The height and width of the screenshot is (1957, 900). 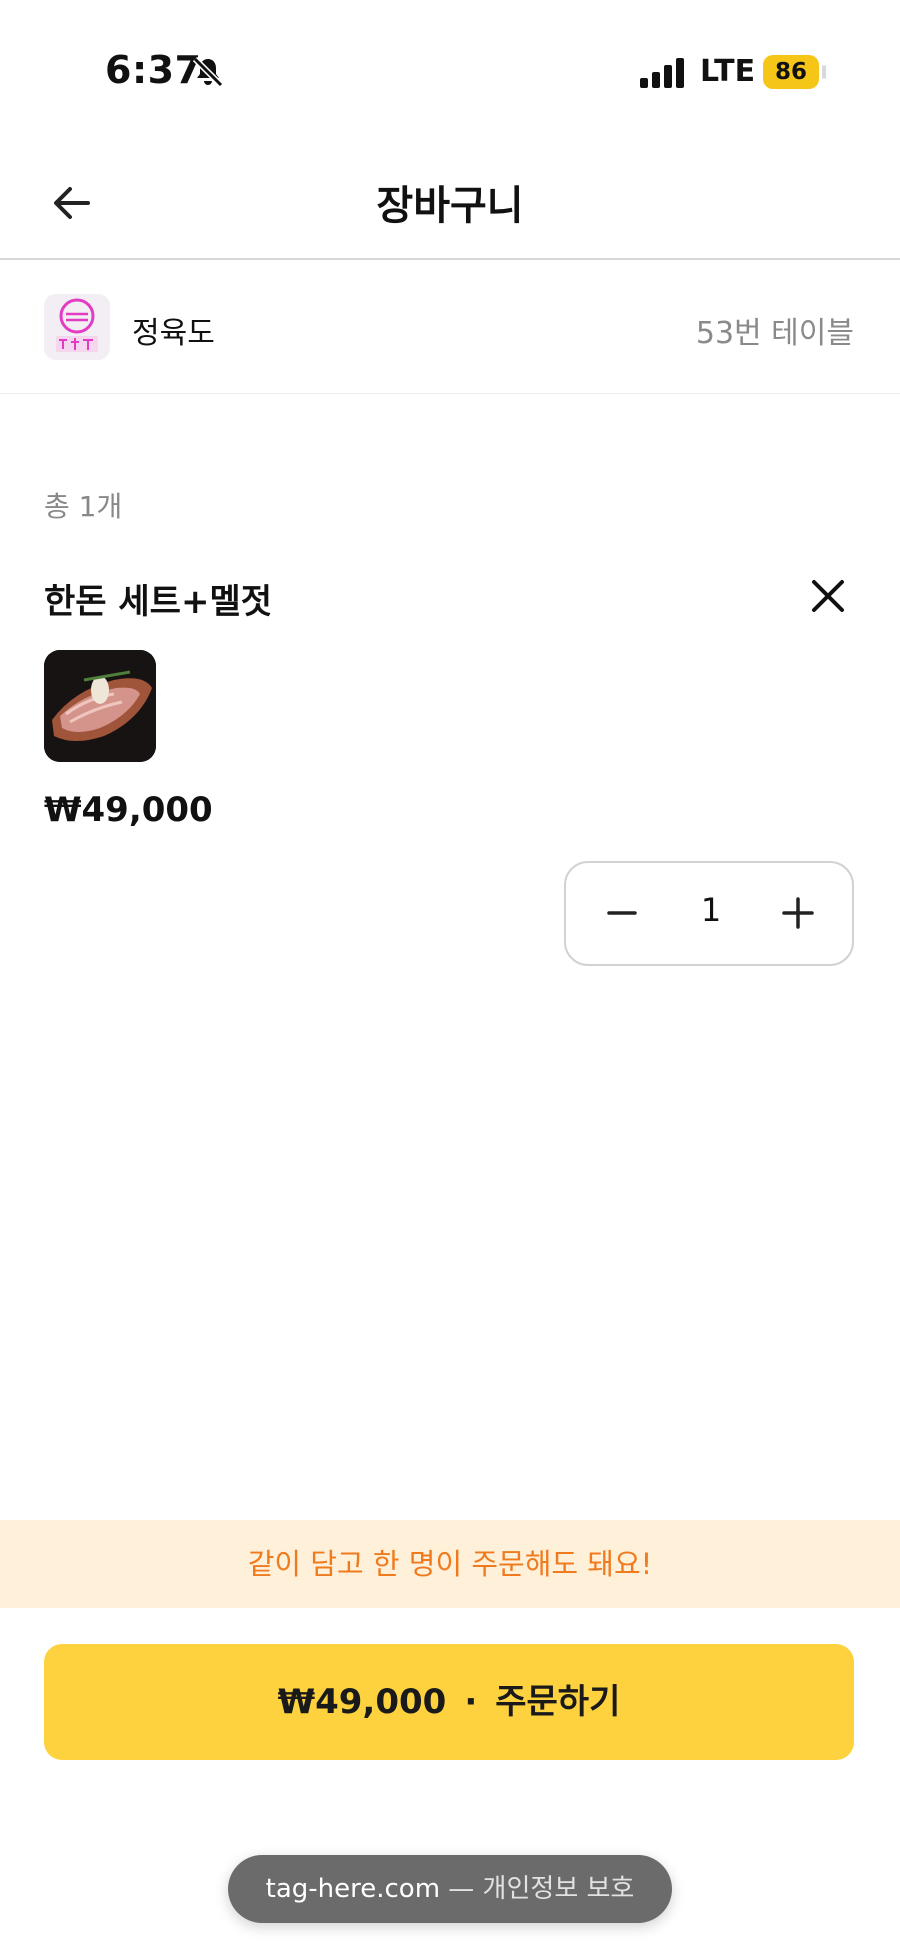 What do you see at coordinates (728, 71) in the screenshot?
I see `network-type: LTE` at bounding box center [728, 71].